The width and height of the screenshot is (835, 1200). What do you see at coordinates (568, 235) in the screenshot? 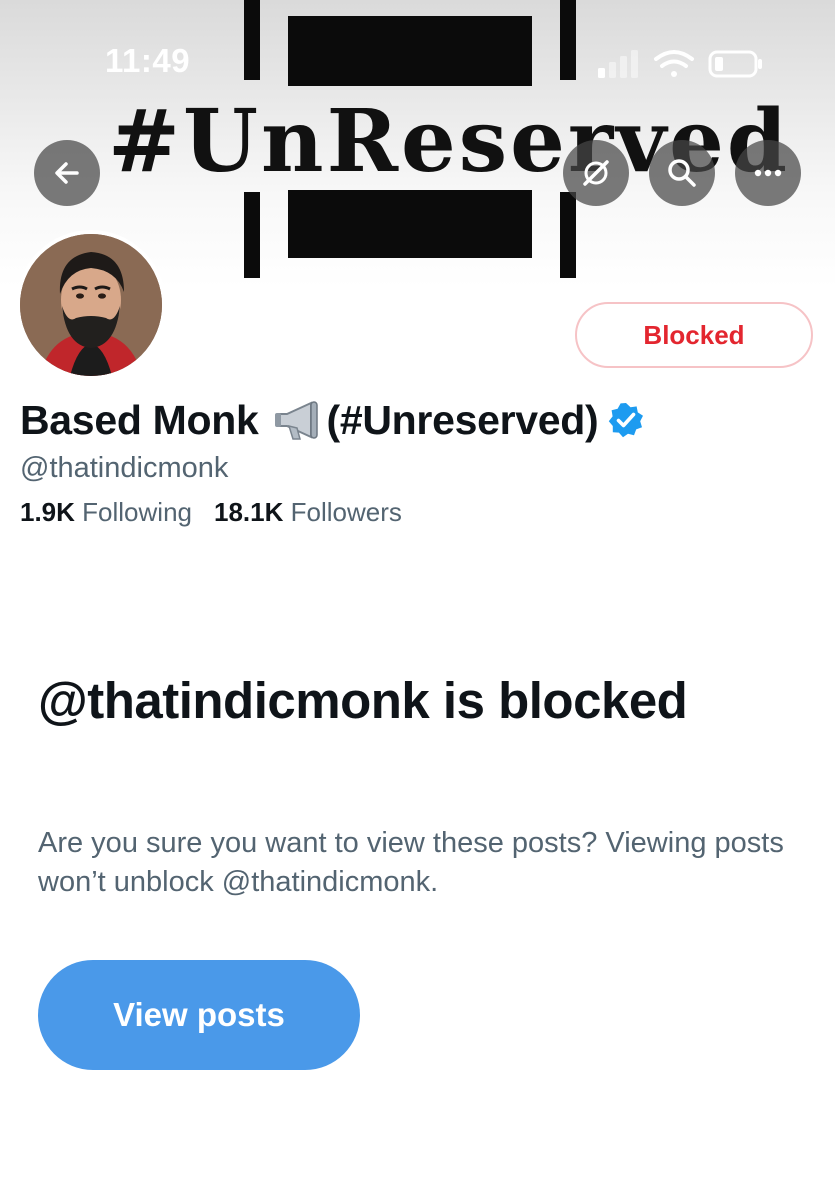
I see `banner-bar-right-bottom` at bounding box center [568, 235].